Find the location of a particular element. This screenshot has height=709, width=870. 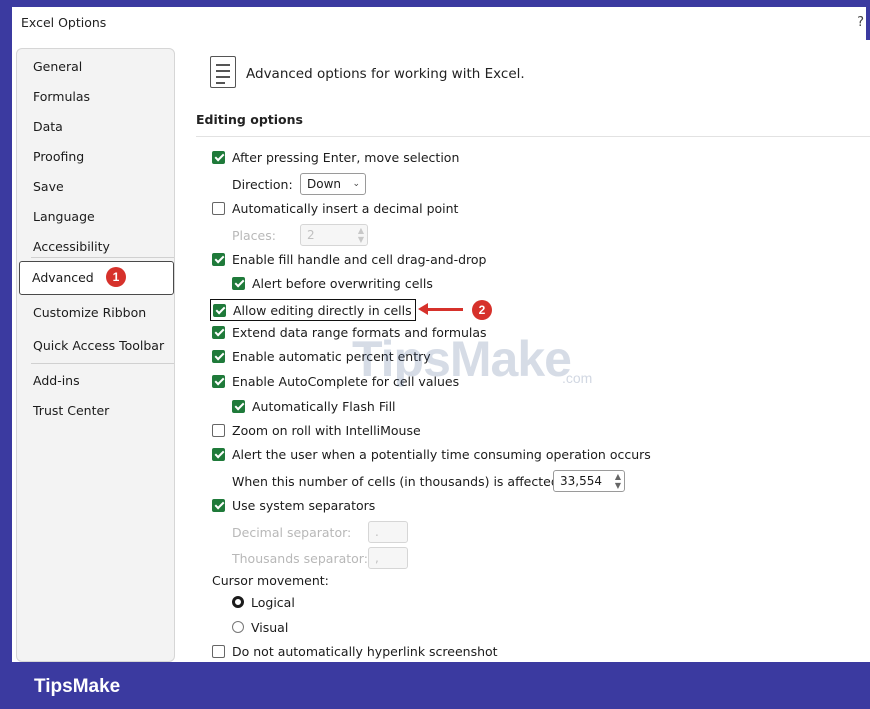

document-settings-icon is located at coordinates (223, 72).